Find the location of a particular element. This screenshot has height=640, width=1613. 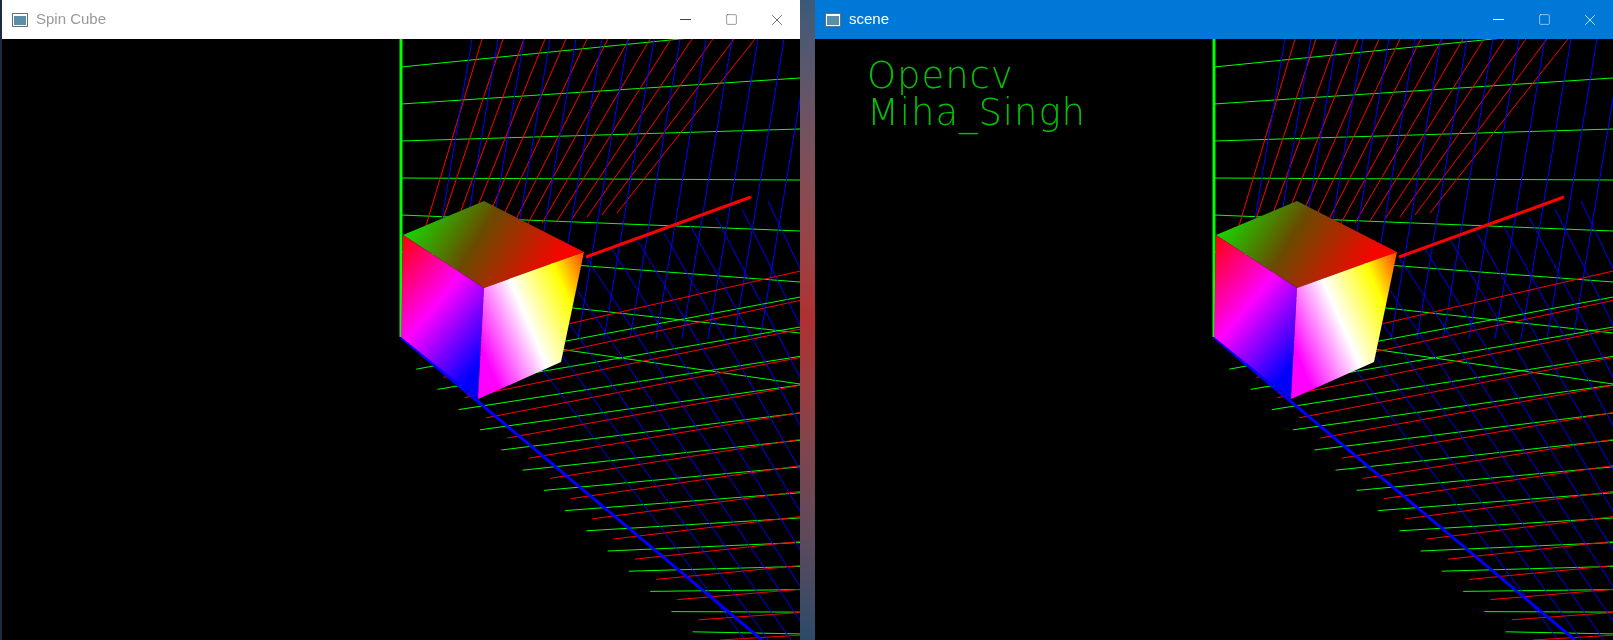

overlay-text: Opencv is located at coordinates (940, 75).